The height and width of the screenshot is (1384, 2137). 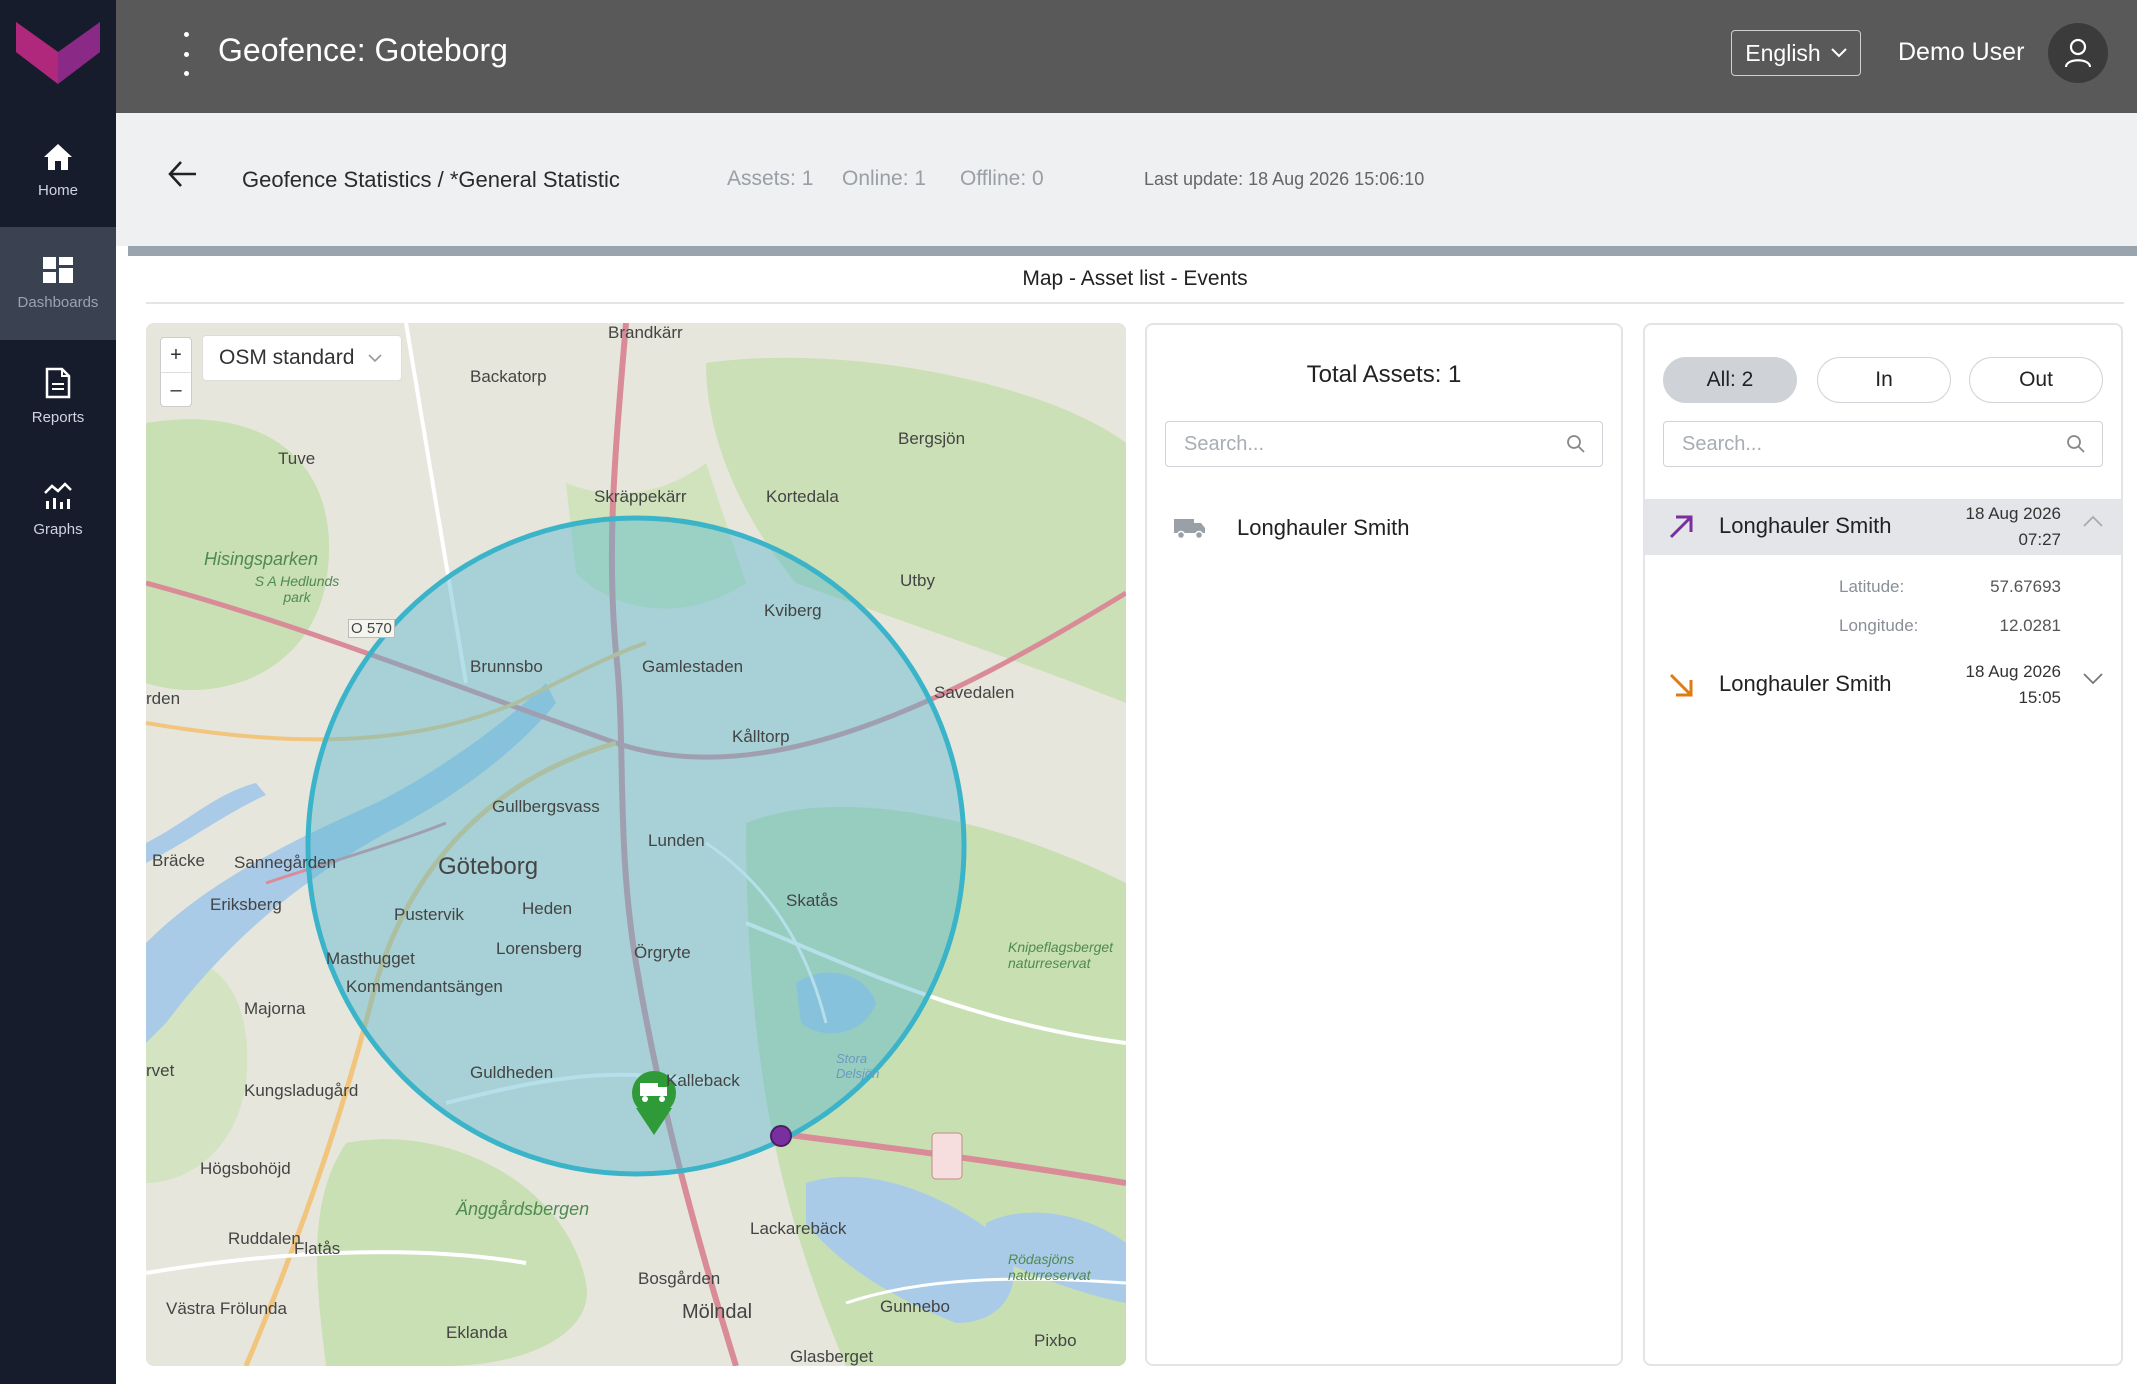 I want to click on event-search-input, so click(x=1873, y=444).